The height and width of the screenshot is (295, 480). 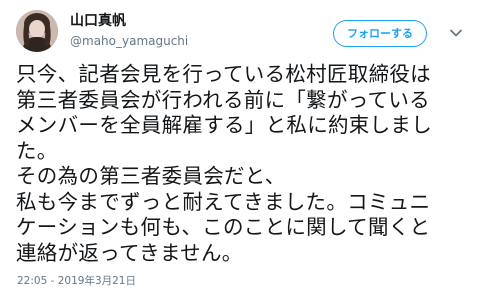 What do you see at coordinates (380, 33) in the screenshot?
I see `follow-button: フォローする` at bounding box center [380, 33].